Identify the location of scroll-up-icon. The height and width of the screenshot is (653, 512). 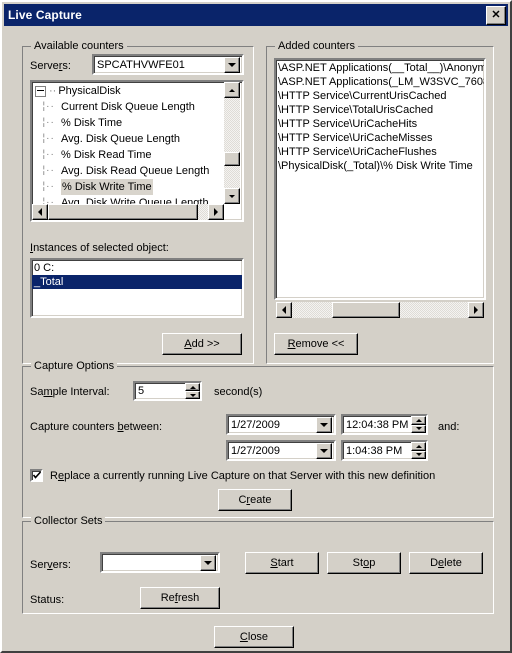
(232, 90).